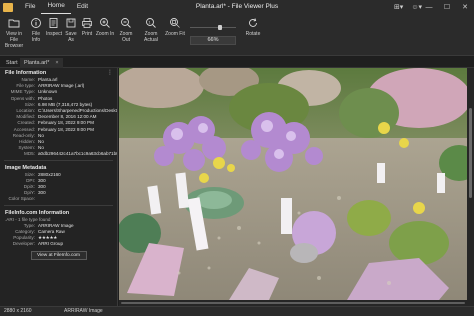 The image size is (474, 316). I want to click on info-row: Color Space:, so click(58, 199).